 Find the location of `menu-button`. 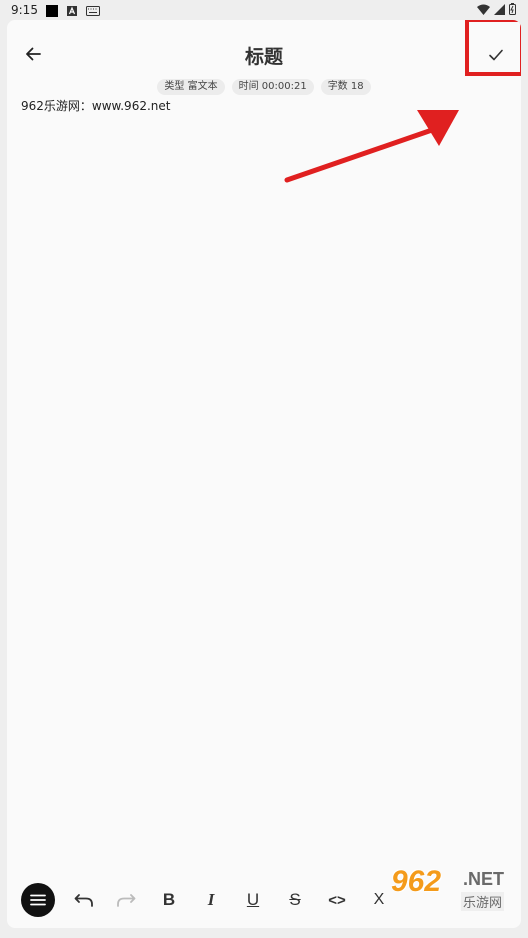

menu-button is located at coordinates (38, 900).